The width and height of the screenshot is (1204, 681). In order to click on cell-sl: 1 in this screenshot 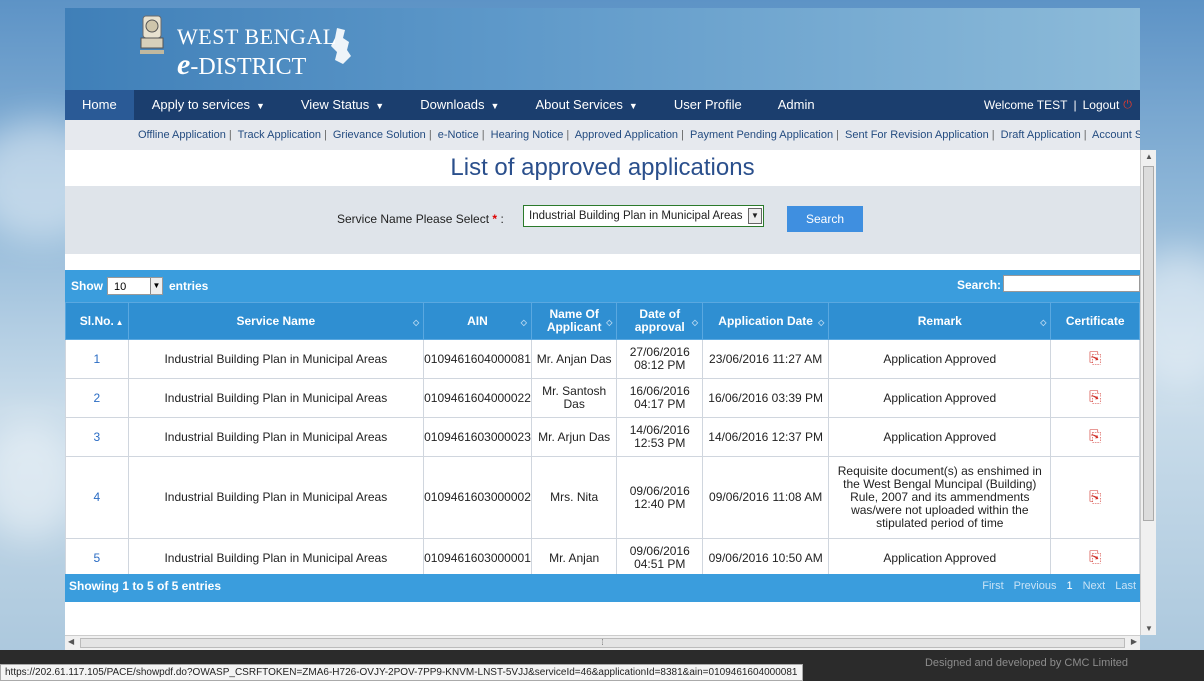, I will do `click(97, 359)`.